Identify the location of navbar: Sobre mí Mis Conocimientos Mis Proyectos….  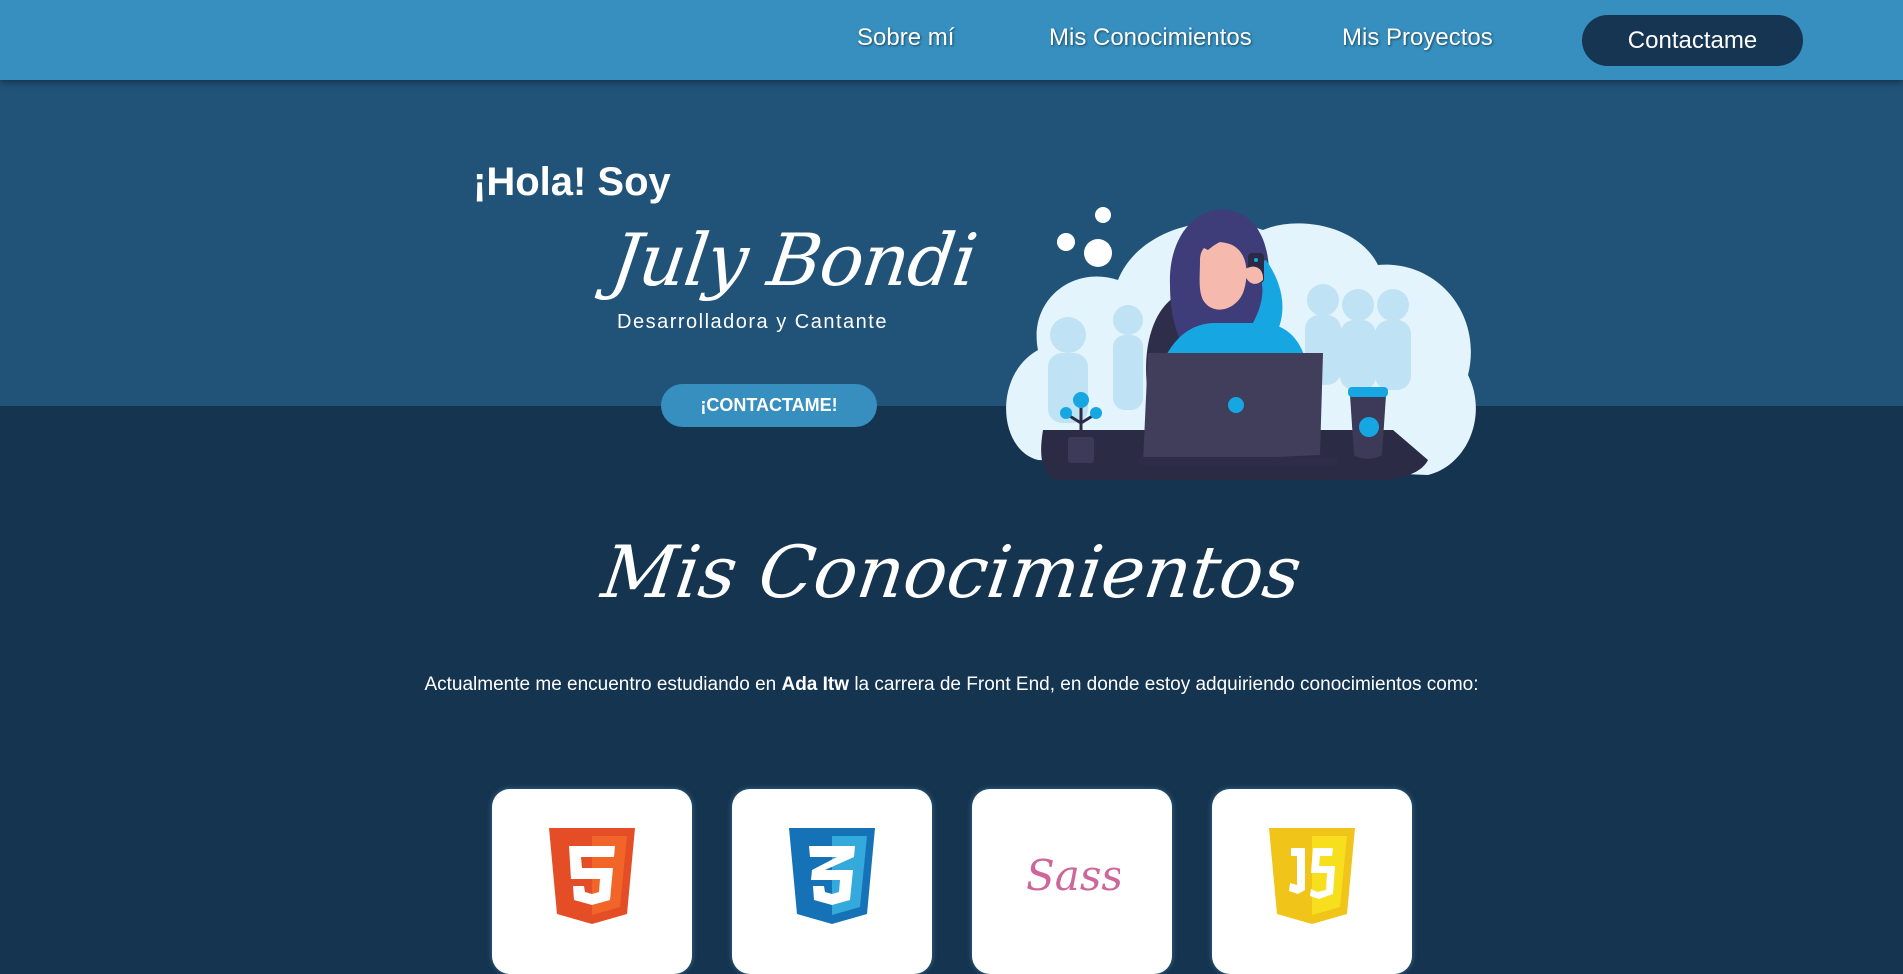
(951, 40).